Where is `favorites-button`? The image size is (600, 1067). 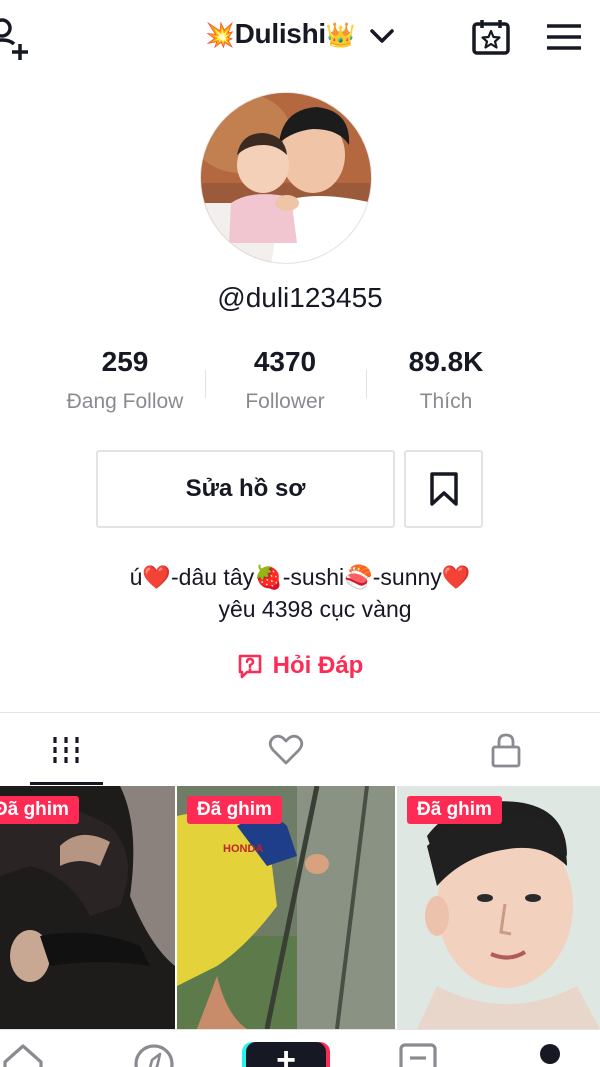
favorites-button is located at coordinates (443, 489).